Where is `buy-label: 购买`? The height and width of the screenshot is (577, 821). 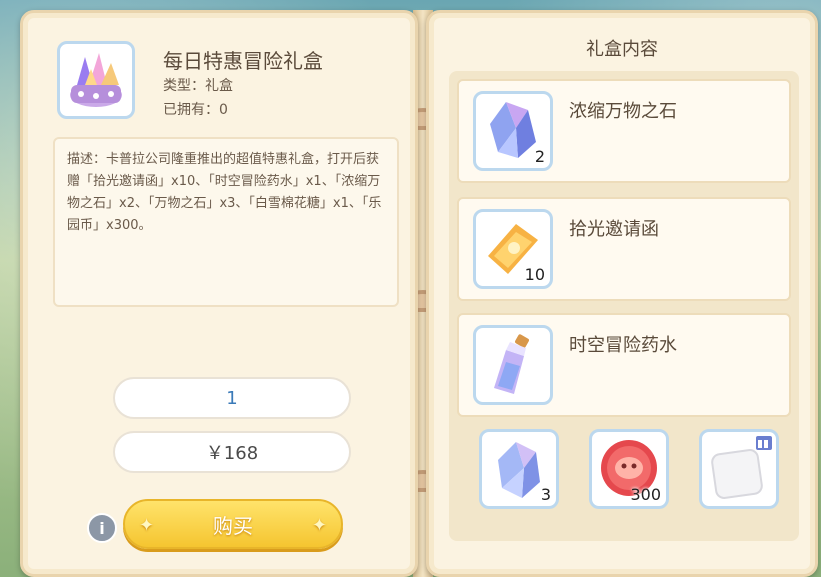
buy-label: 购买 is located at coordinates (233, 525).